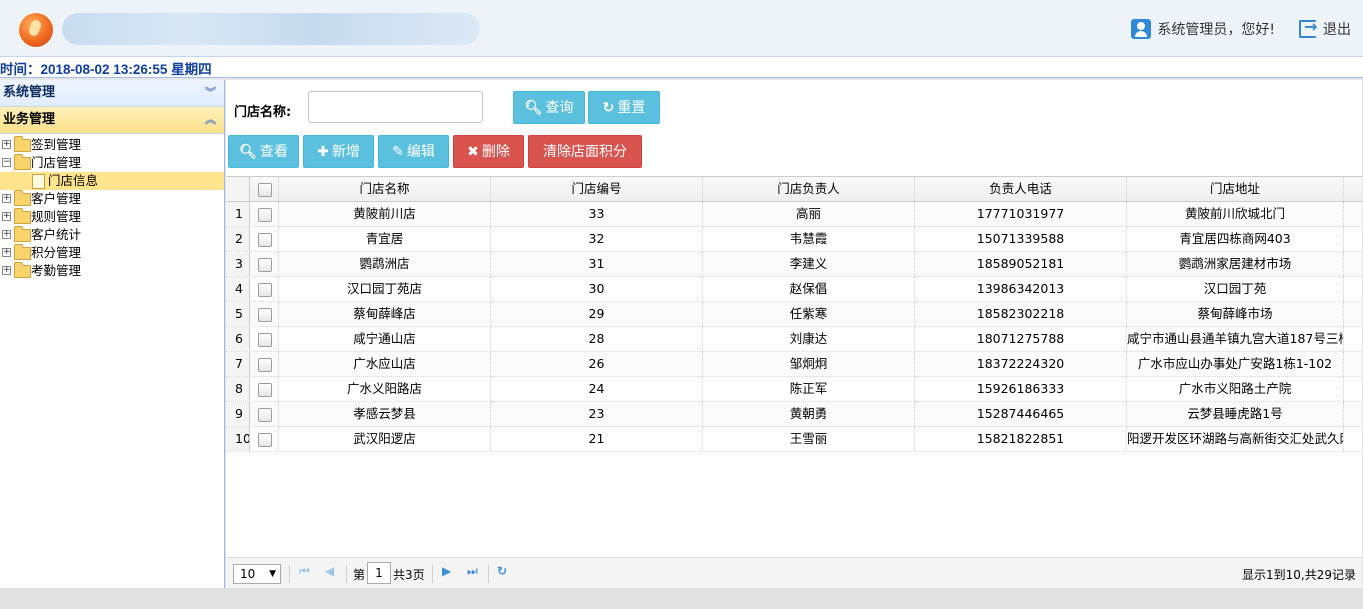  I want to click on edit-button: ✎ 编辑, so click(413, 151).